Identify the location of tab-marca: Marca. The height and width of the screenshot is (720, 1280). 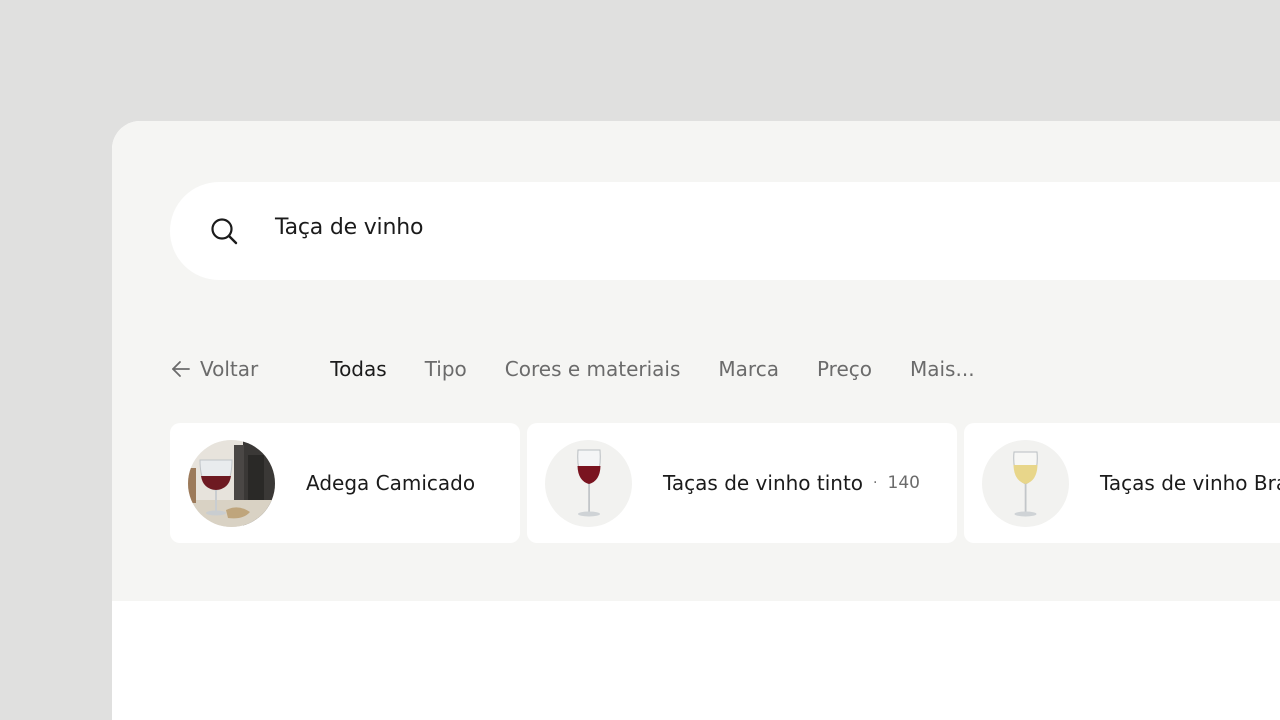
(748, 369).